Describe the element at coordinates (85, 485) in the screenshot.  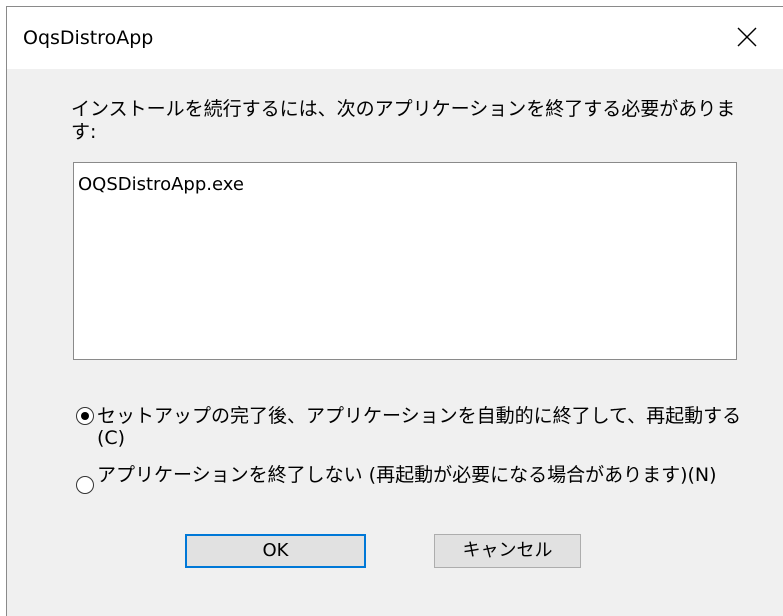
I see `radio-button-unselected` at that location.